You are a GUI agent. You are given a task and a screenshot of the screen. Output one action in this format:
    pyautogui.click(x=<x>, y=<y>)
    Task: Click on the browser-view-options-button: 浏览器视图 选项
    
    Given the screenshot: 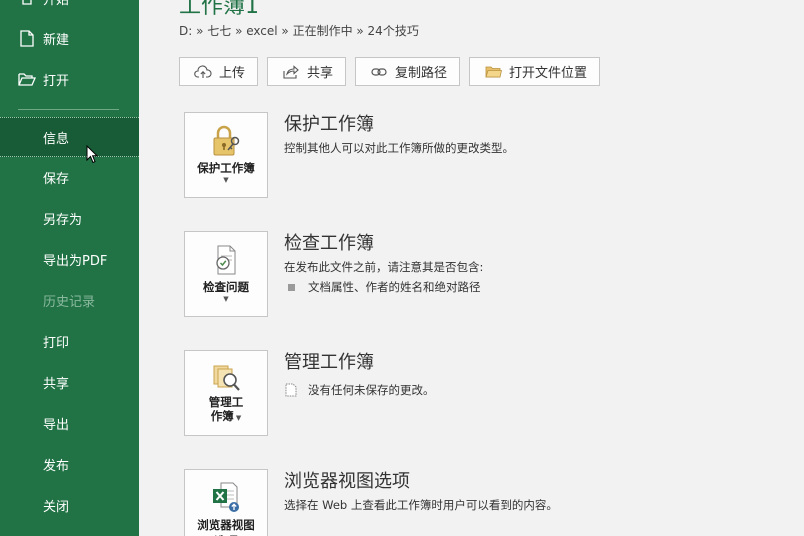 What is the action you would take?
    pyautogui.click(x=226, y=502)
    